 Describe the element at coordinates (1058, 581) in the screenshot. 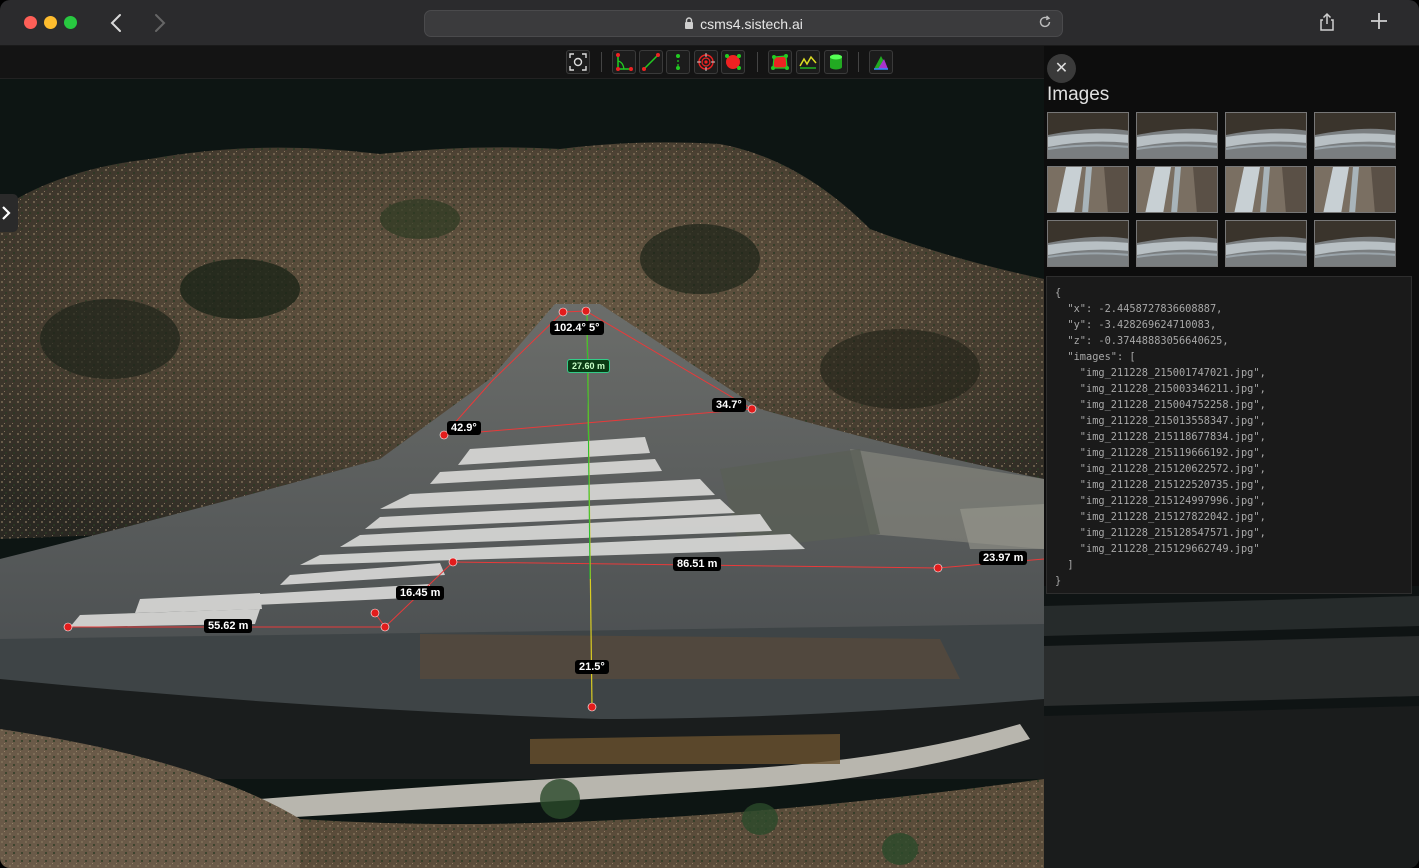

I see `info-line: }` at that location.